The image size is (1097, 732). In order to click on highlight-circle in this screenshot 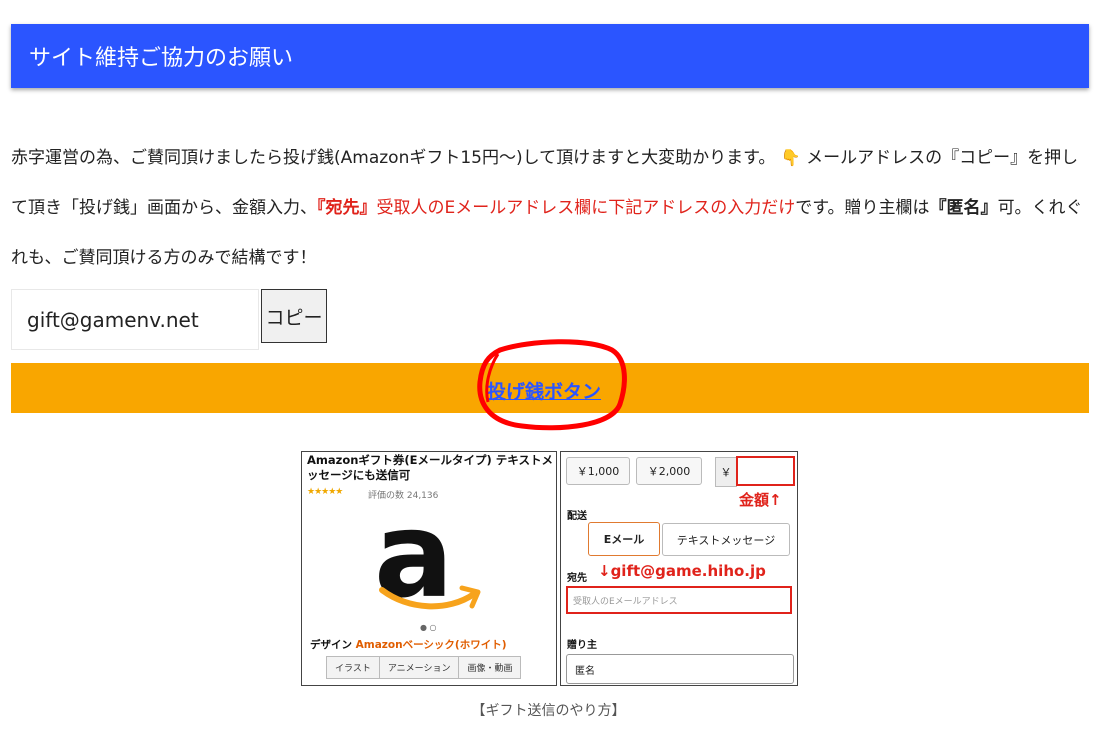, I will do `click(552, 385)`.